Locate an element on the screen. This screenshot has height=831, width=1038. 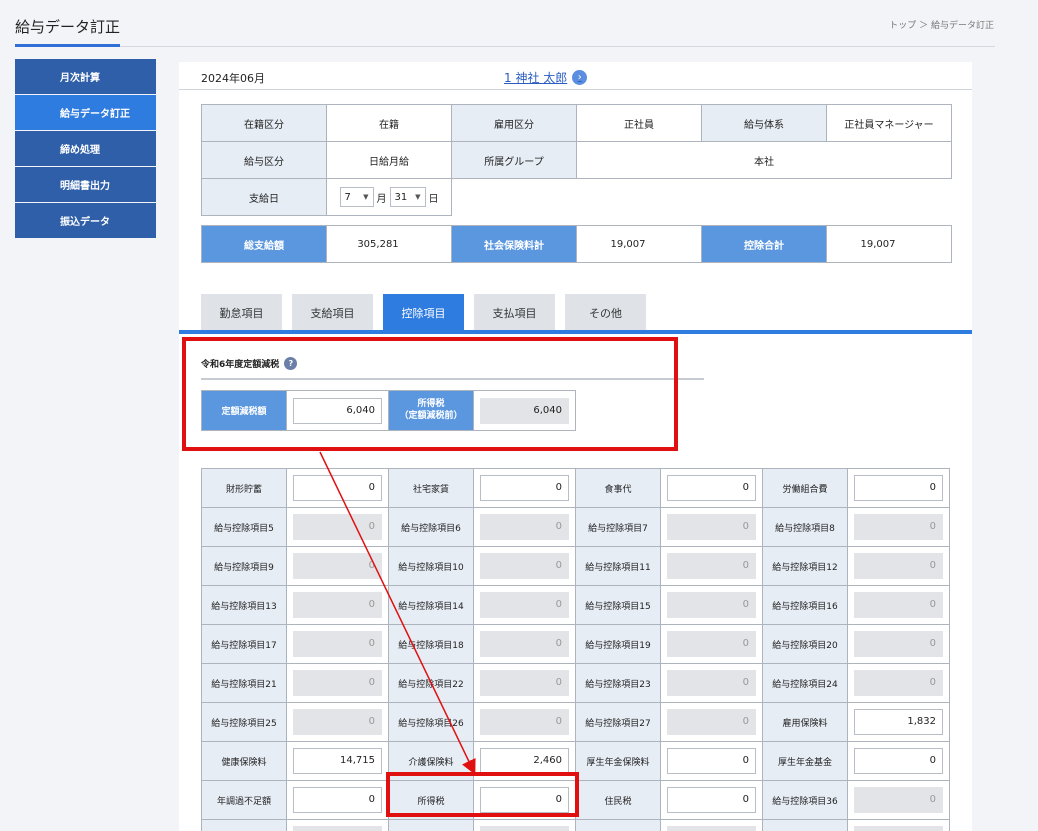
deduction-label: 給与控除項目25 is located at coordinates (244, 722).